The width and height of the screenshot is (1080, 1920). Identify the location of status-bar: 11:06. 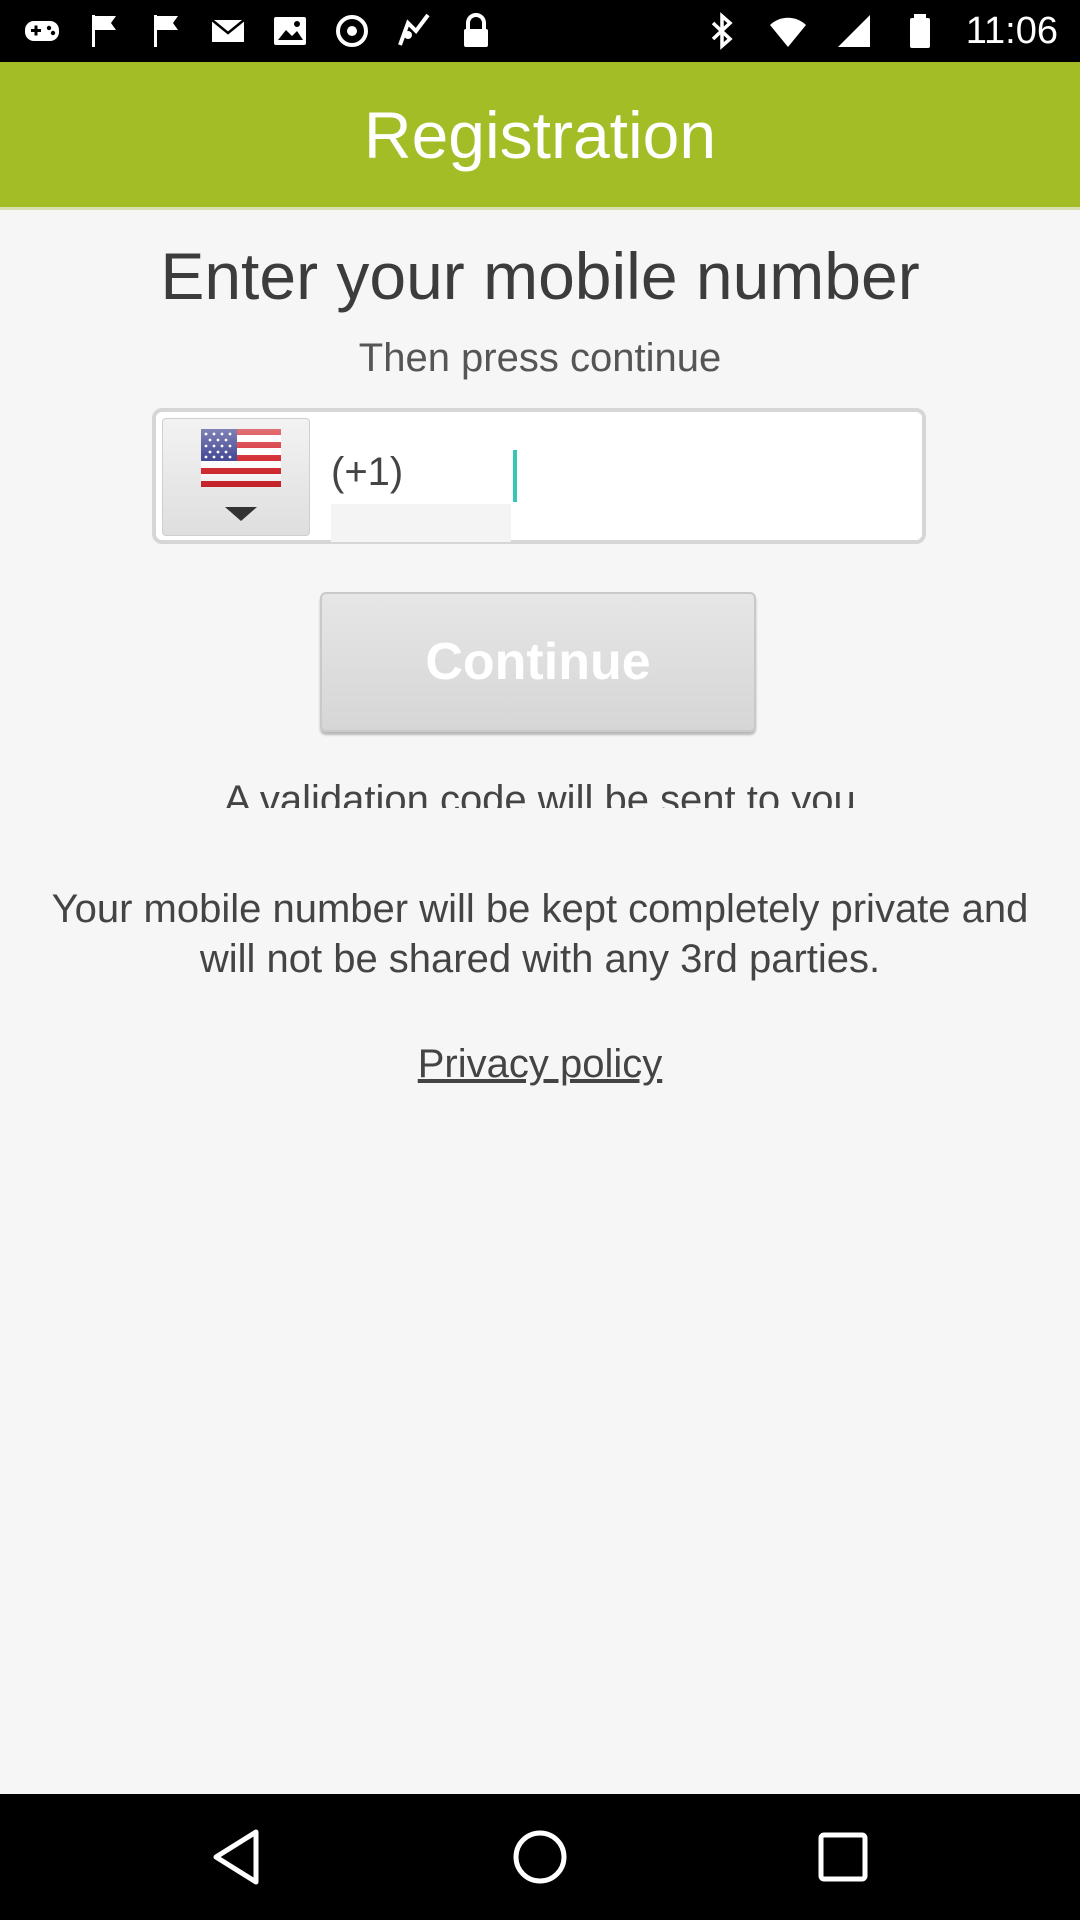
(540, 31).